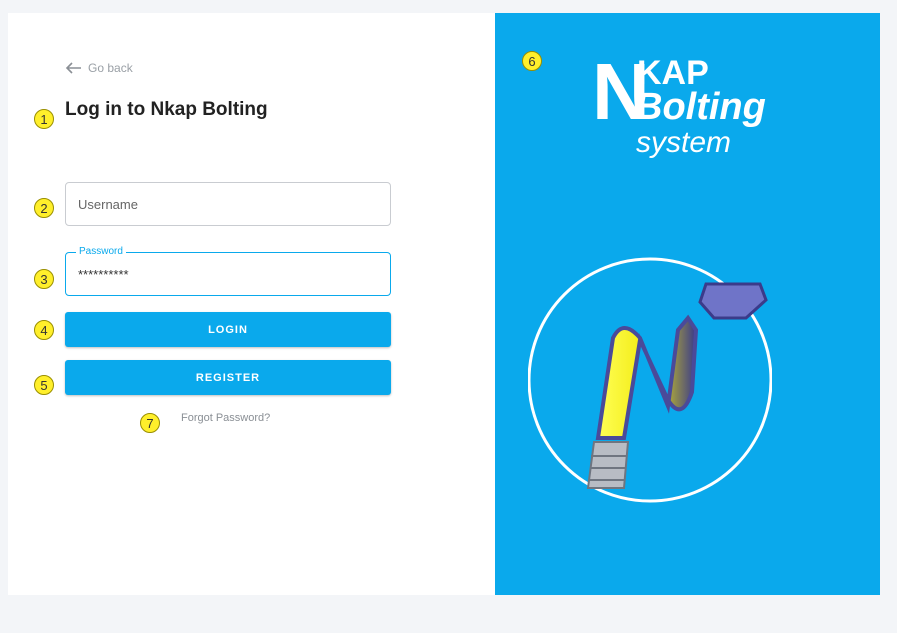  What do you see at coordinates (150, 423) in the screenshot?
I see `annotation-7: 7` at bounding box center [150, 423].